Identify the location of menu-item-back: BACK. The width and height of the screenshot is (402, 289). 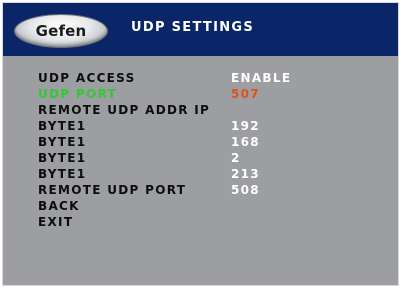
(208, 206).